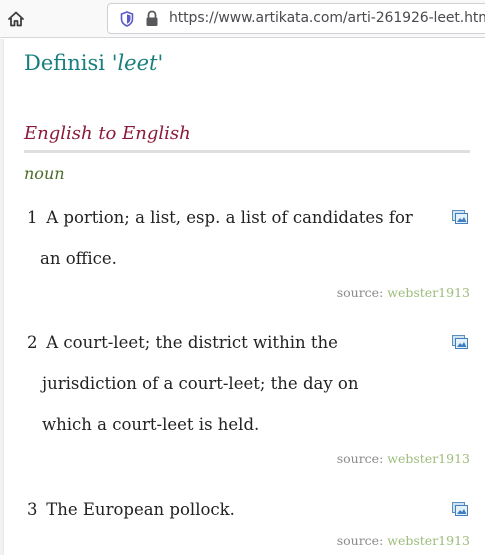 The image size is (485, 555). What do you see at coordinates (32, 509) in the screenshot?
I see `definition-number: 3` at bounding box center [32, 509].